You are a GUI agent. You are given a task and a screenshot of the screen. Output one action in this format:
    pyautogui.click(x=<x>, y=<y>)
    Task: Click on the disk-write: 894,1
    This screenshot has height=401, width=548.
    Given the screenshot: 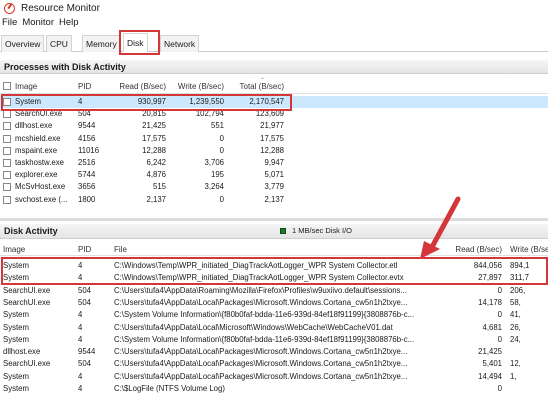 What is the action you would take?
    pyautogui.click(x=520, y=265)
    